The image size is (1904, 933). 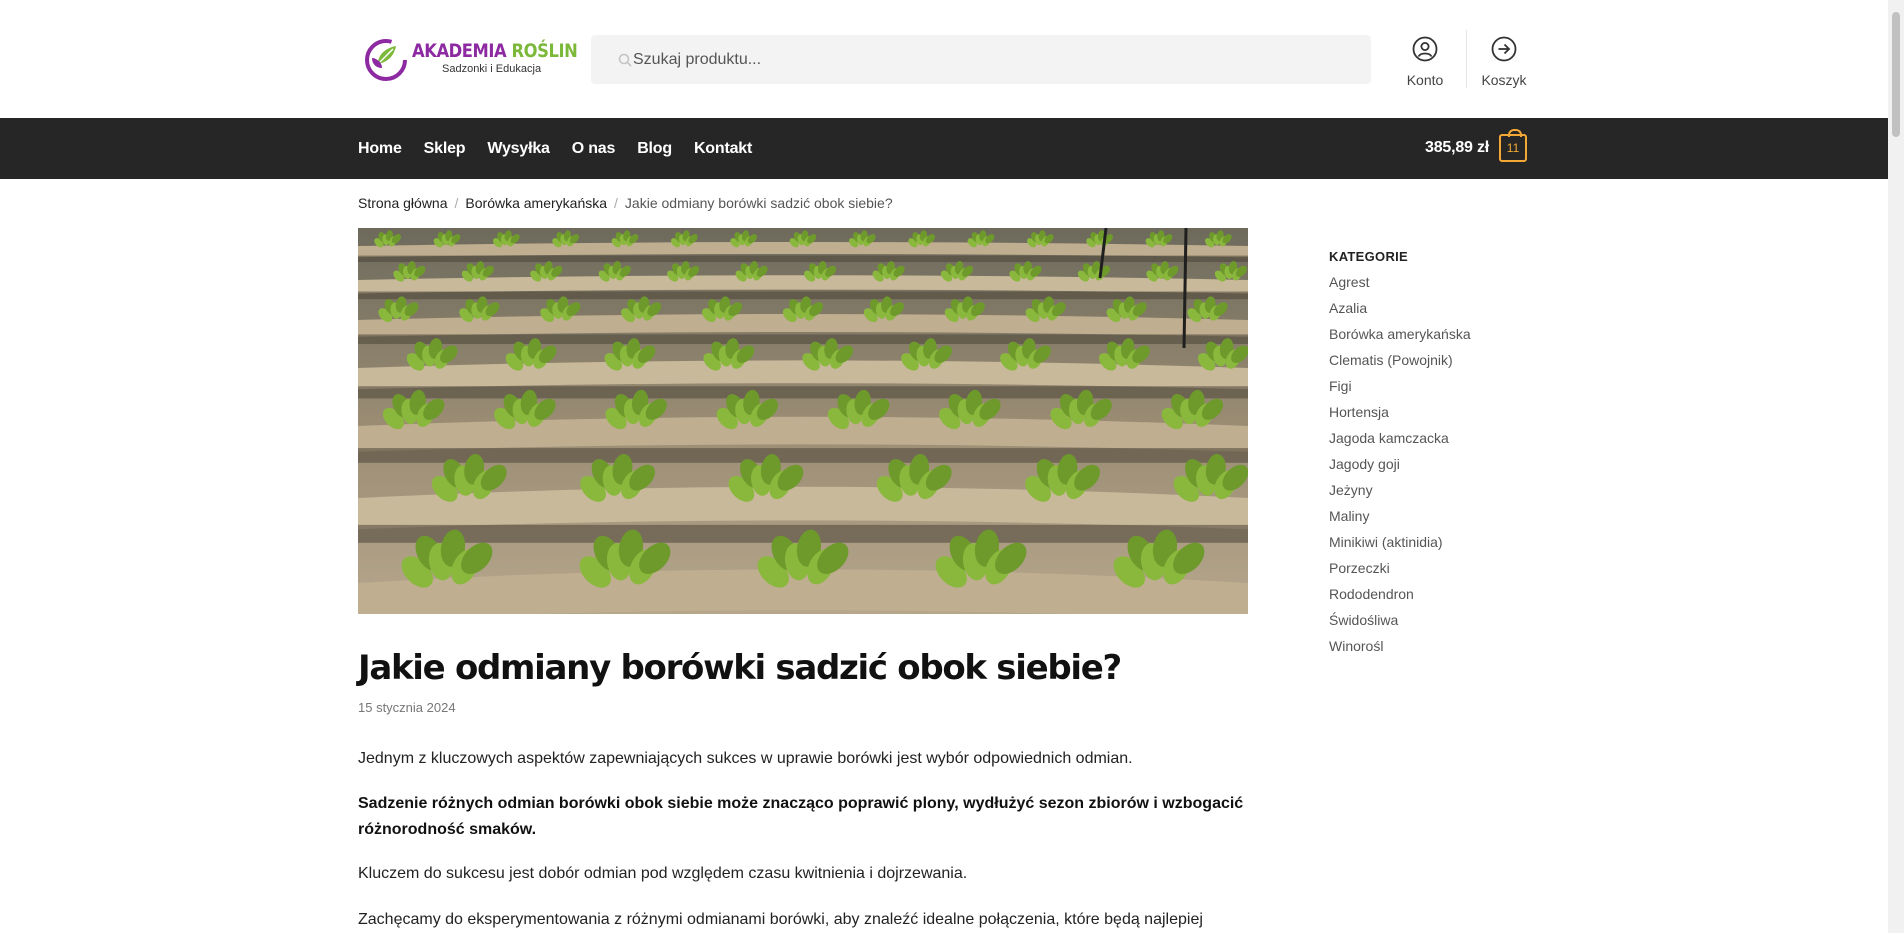 I want to click on nav-item-sklep: Sklep, so click(x=445, y=149).